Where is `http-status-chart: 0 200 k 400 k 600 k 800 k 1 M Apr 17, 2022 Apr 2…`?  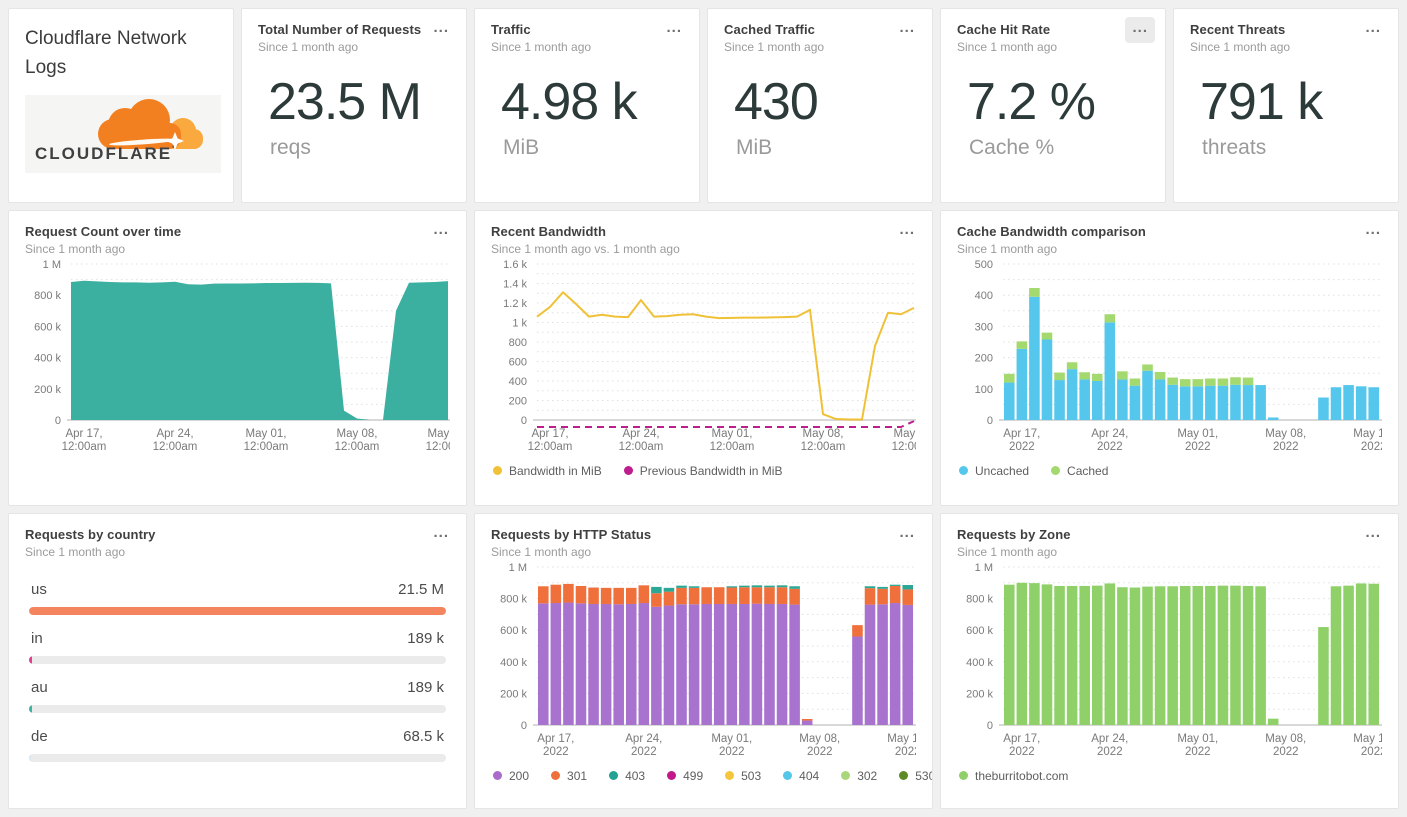
http-status-chart: 0 200 k 400 k 600 k 800 k 1 M Apr 17, 2022 Apr 2… is located at coordinates (709, 660).